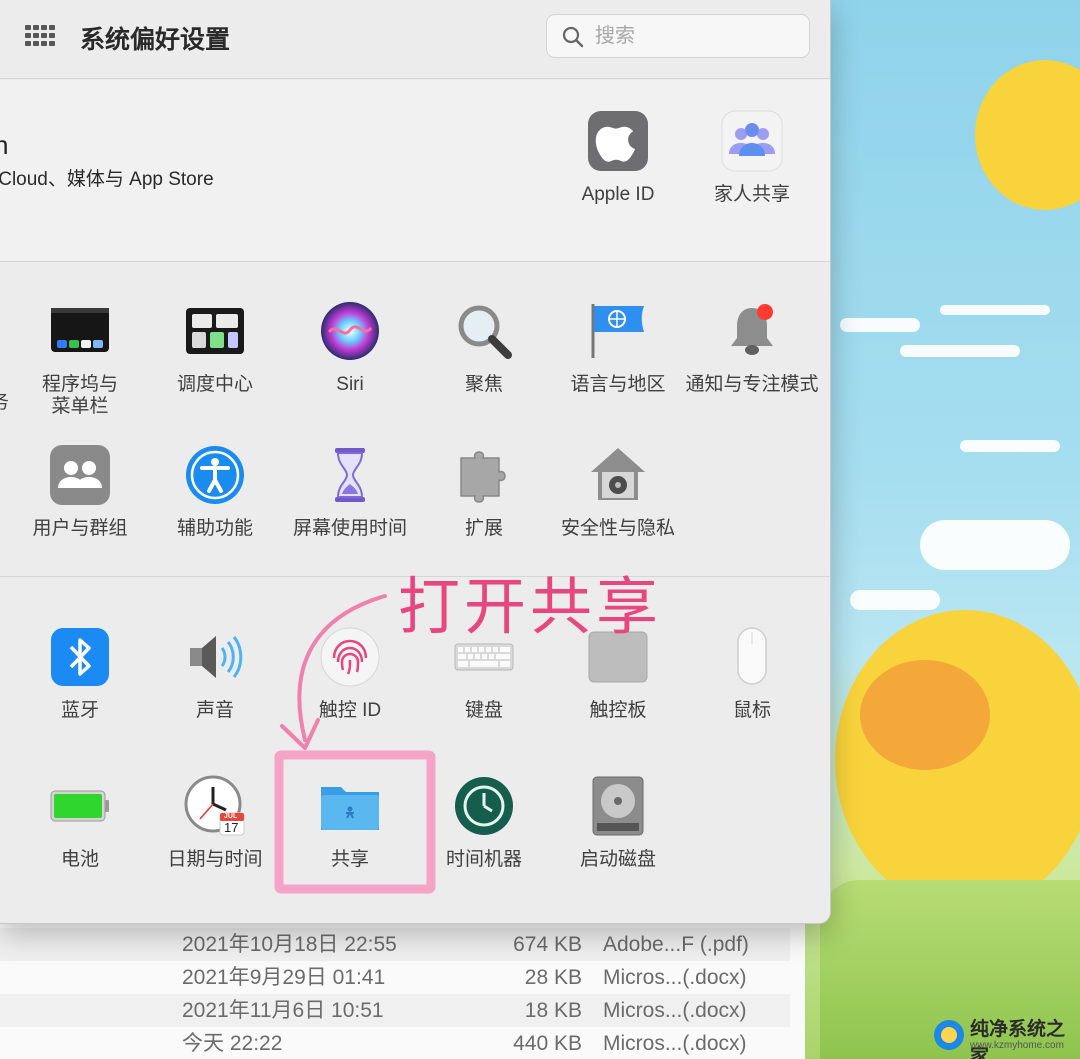 The image size is (1080, 1059). What do you see at coordinates (618, 710) in the screenshot?
I see `pref-label: 触控板` at bounding box center [618, 710].